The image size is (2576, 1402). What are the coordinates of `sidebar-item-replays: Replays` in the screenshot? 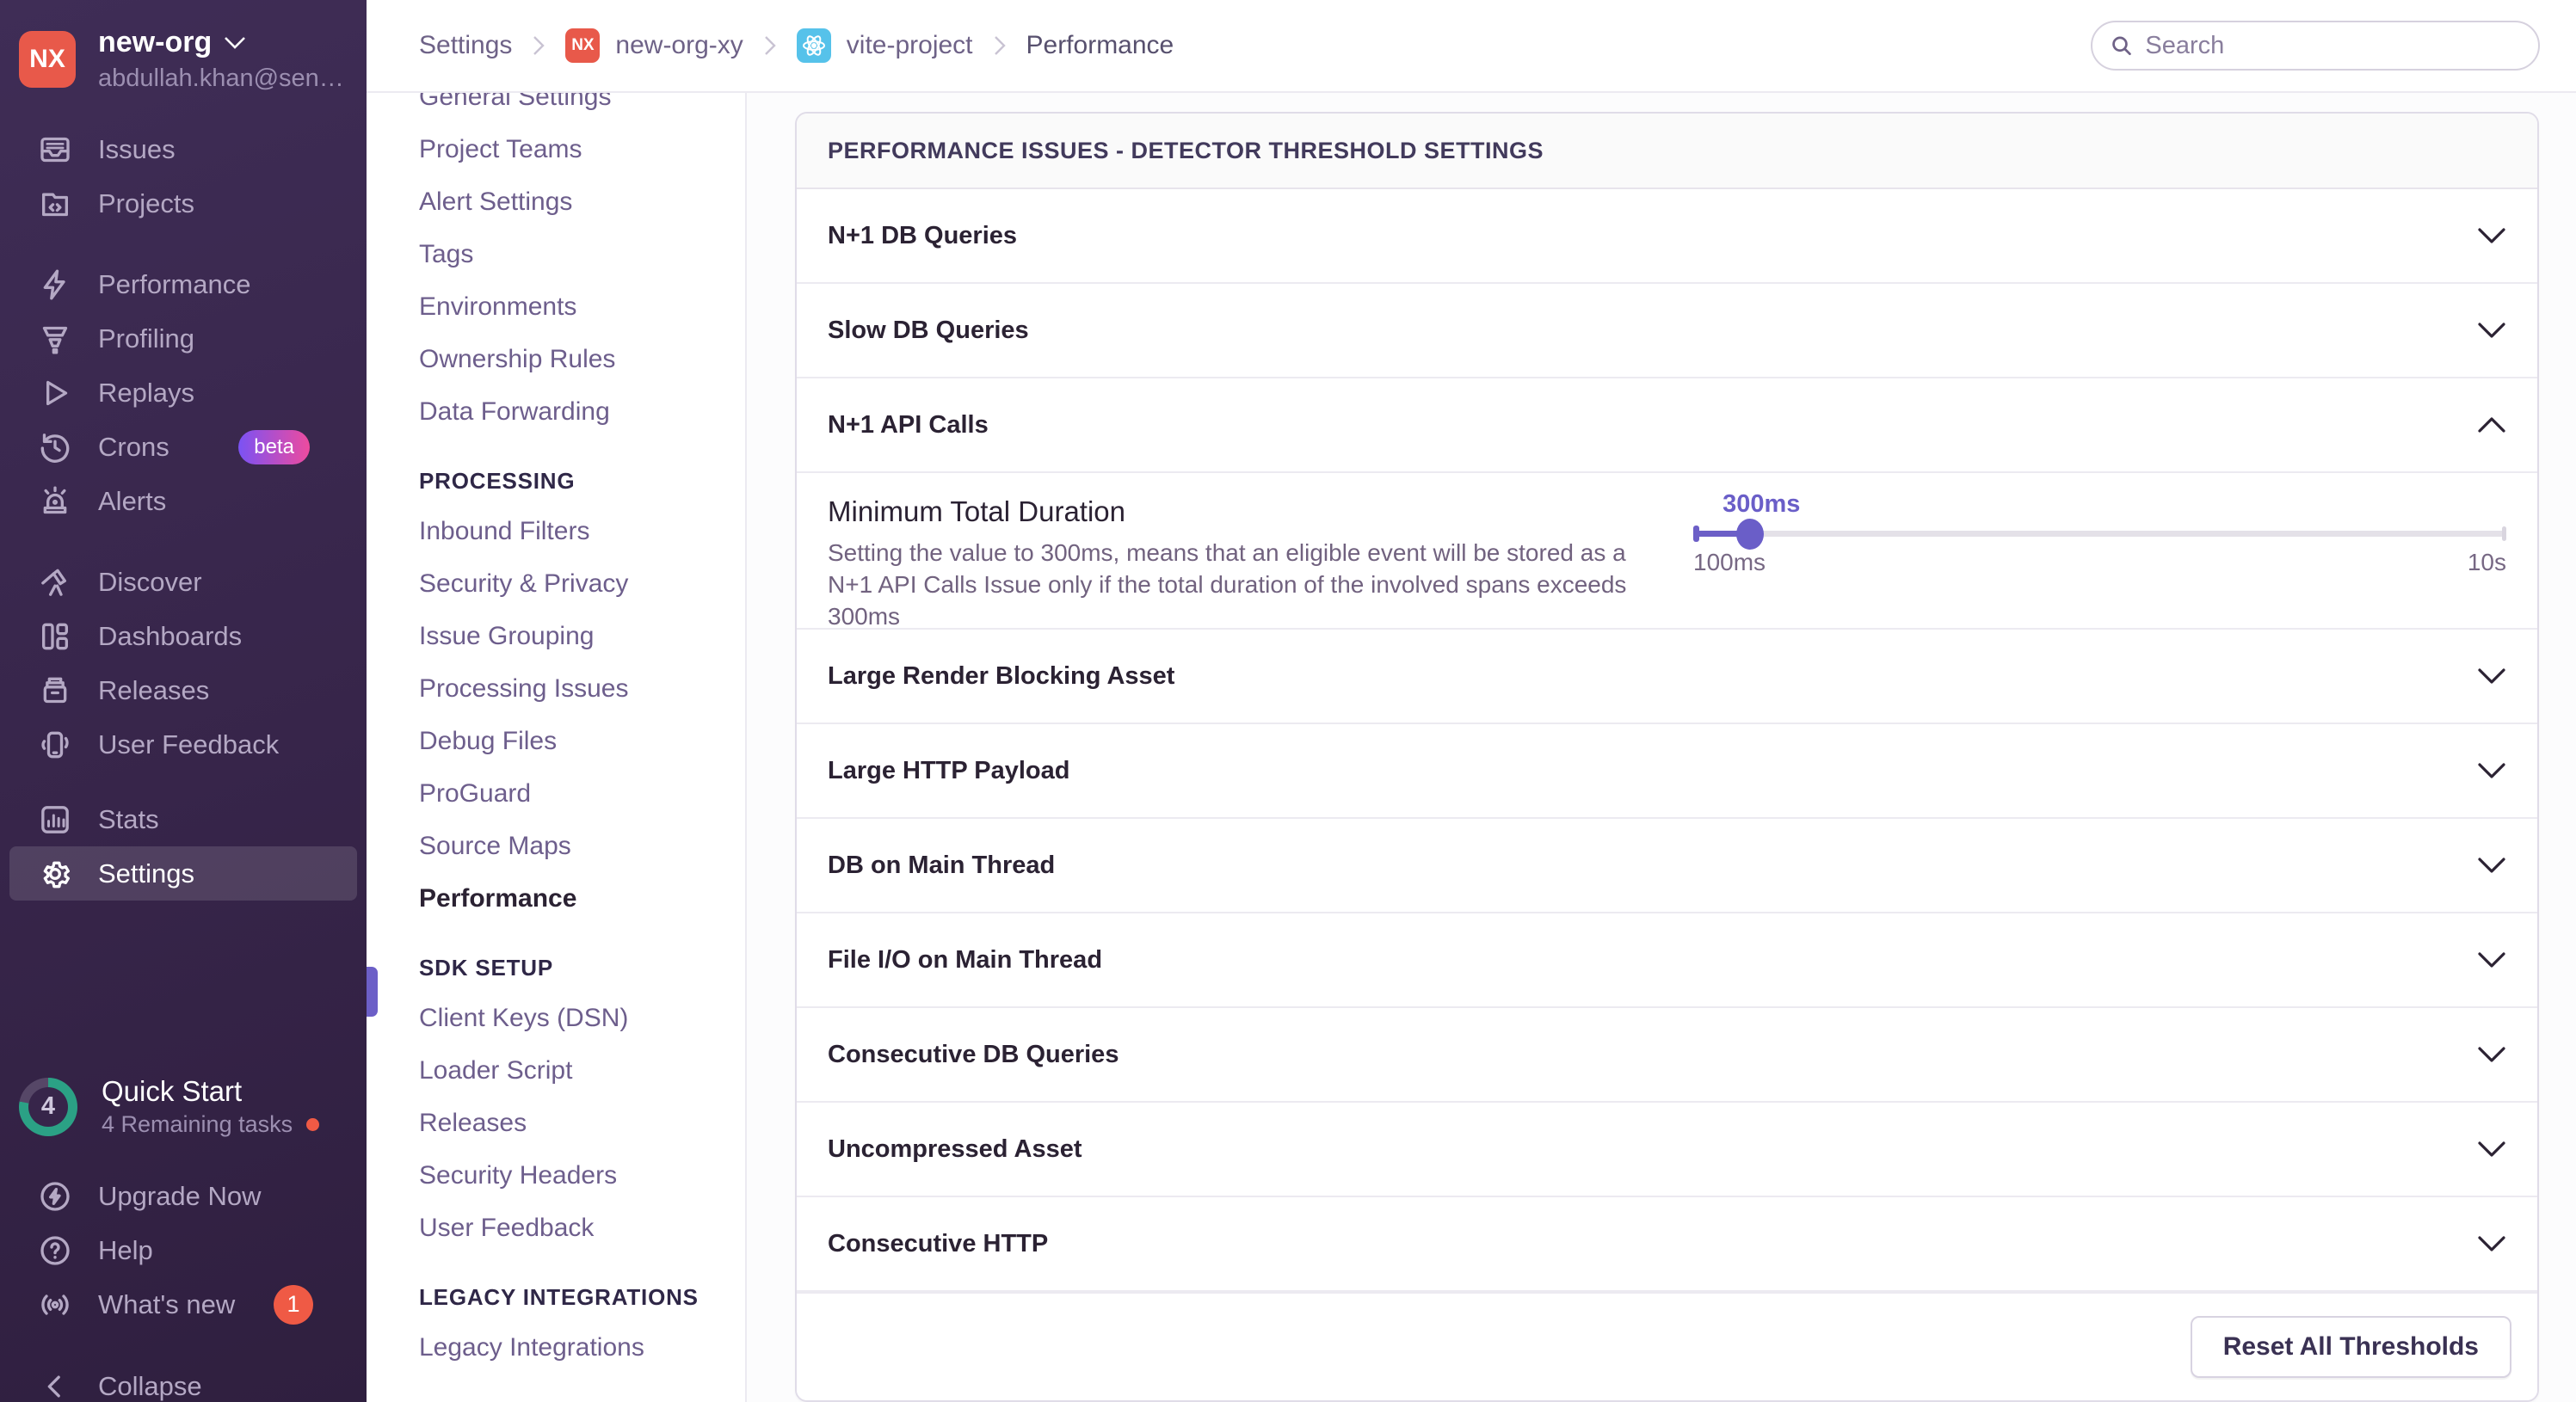 It's located at (183, 393).